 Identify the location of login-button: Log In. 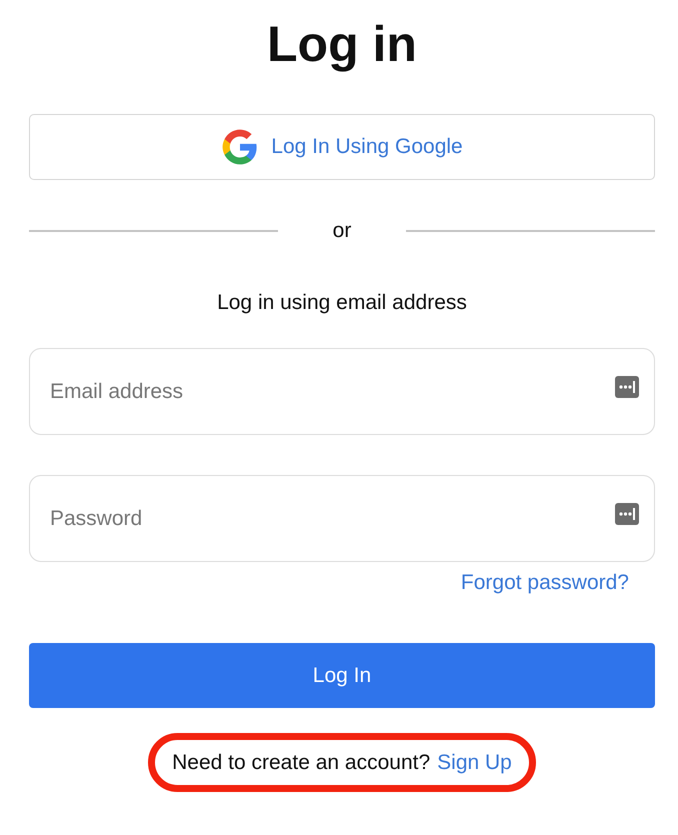
(342, 675).